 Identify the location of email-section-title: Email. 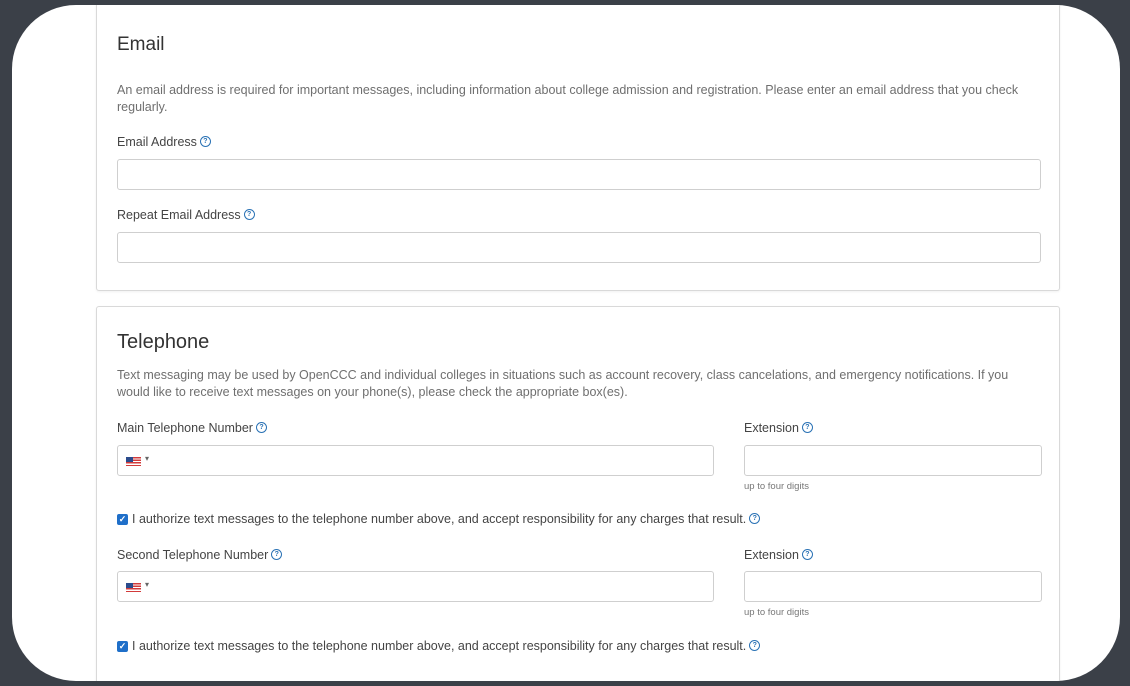
(141, 44).